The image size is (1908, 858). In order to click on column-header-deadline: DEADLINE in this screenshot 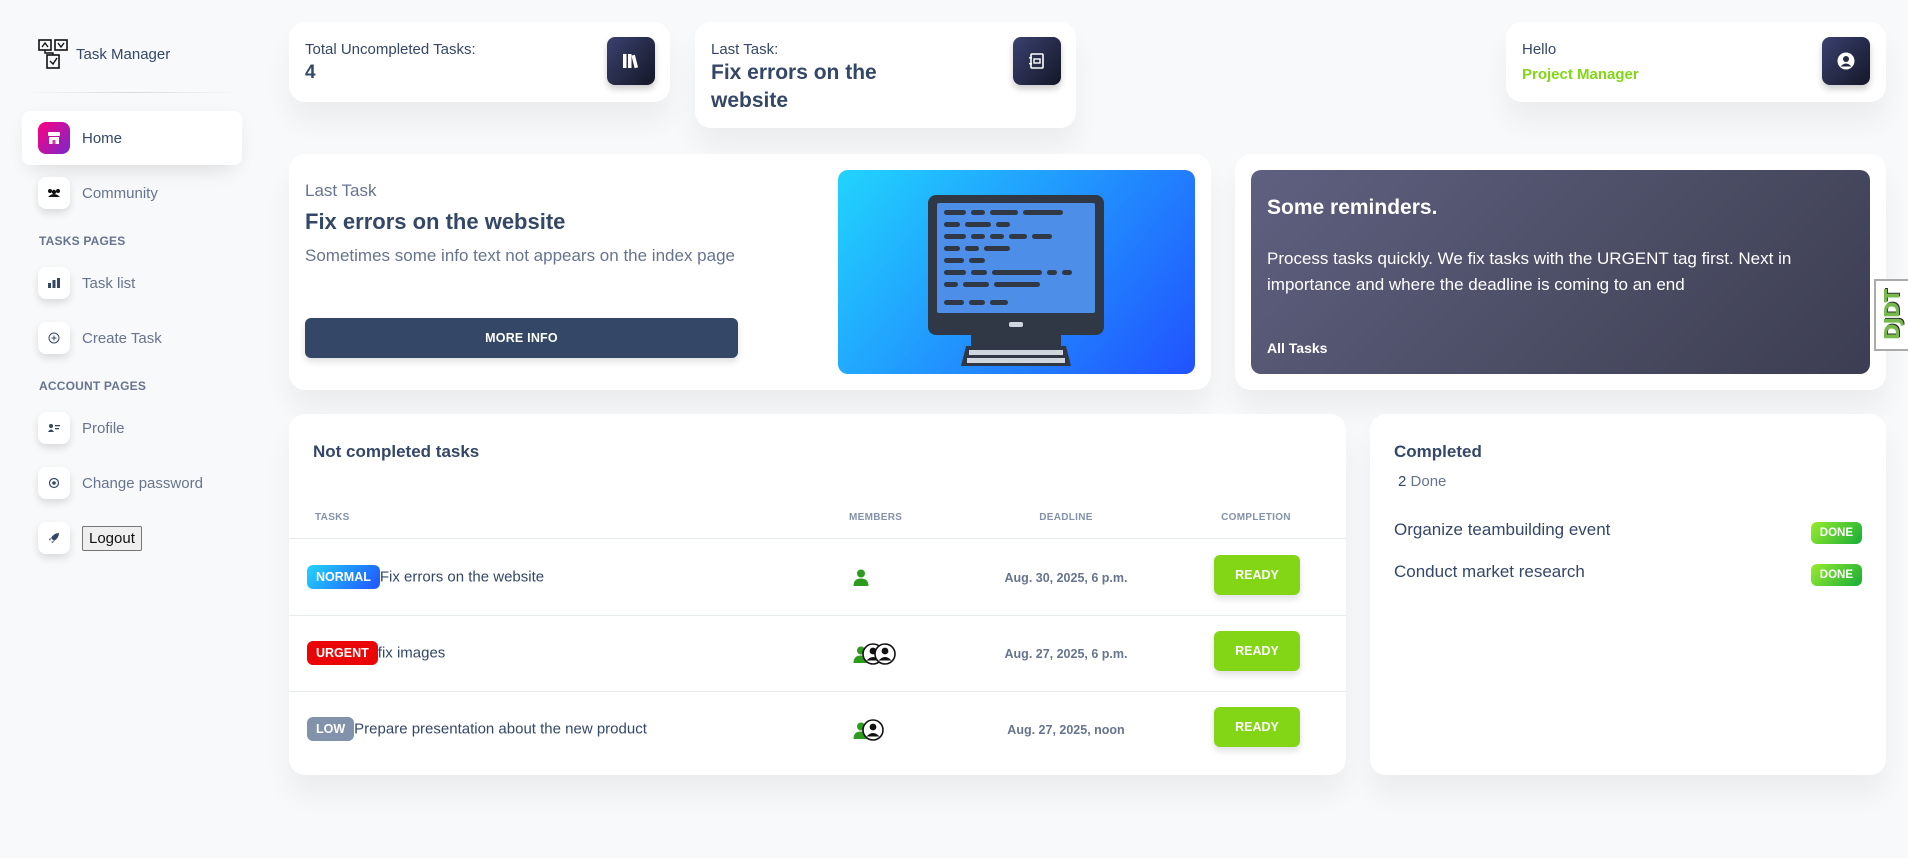, I will do `click(1066, 517)`.